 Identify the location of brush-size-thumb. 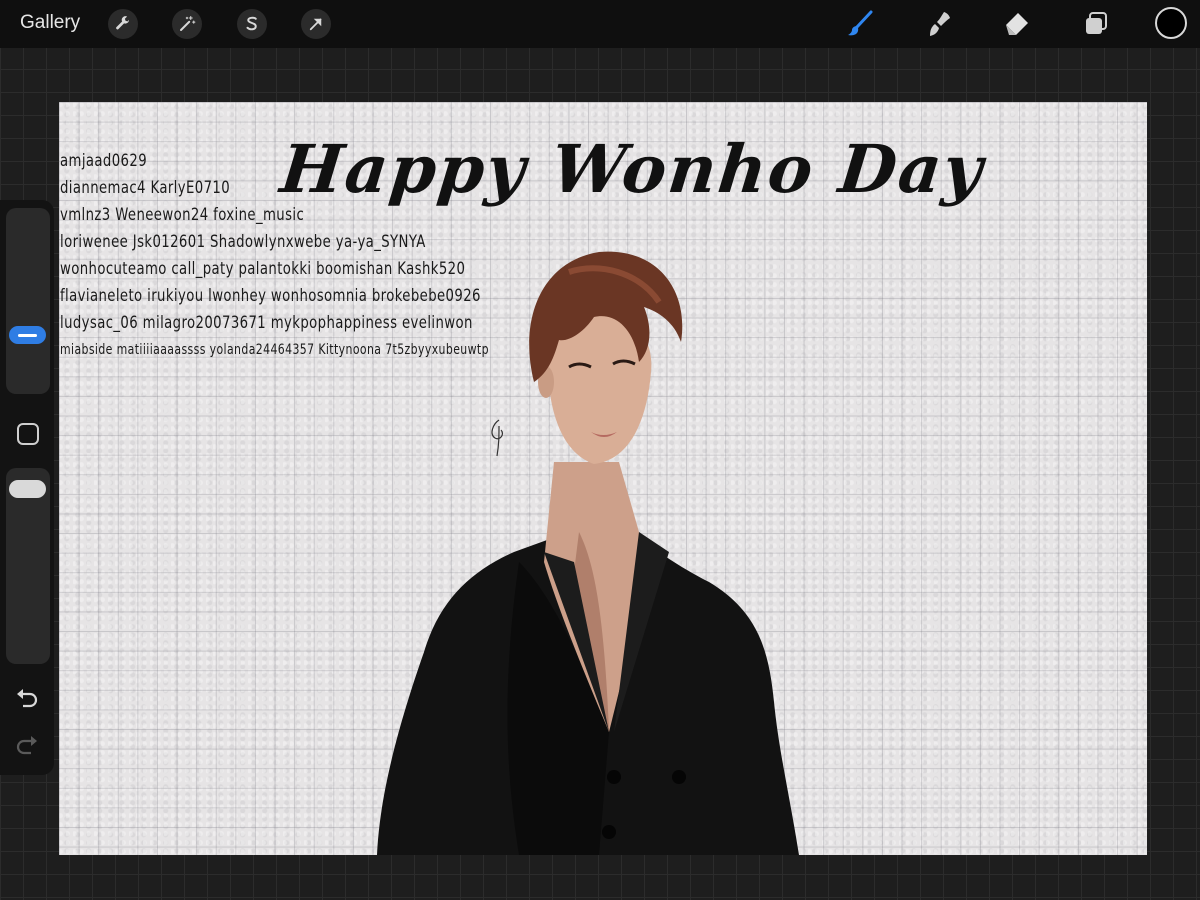
(27, 335).